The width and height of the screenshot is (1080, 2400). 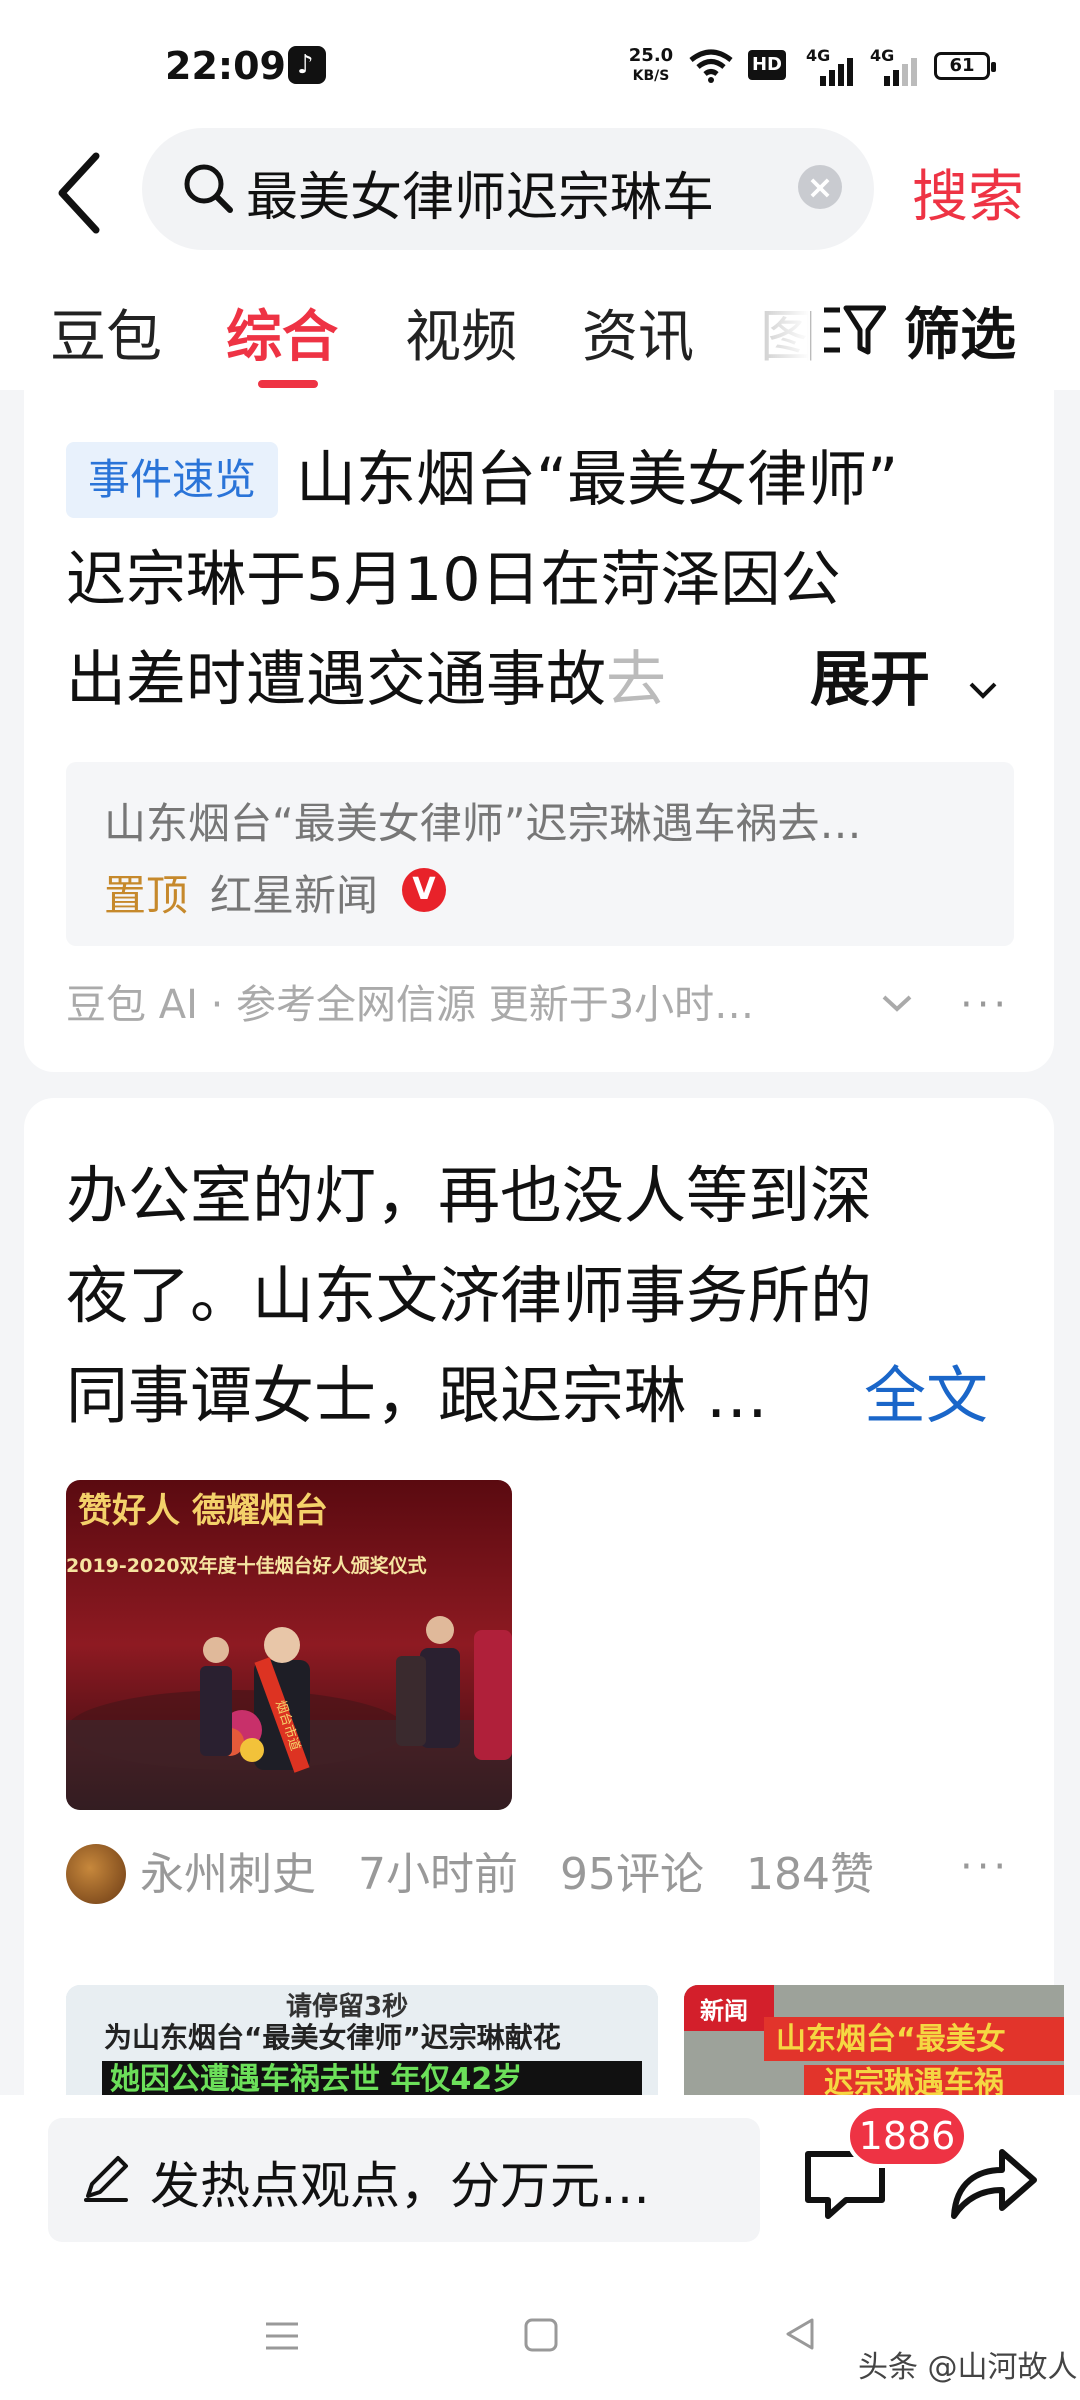 What do you see at coordinates (651, 76) in the screenshot?
I see `network-speed-unit: KB/S` at bounding box center [651, 76].